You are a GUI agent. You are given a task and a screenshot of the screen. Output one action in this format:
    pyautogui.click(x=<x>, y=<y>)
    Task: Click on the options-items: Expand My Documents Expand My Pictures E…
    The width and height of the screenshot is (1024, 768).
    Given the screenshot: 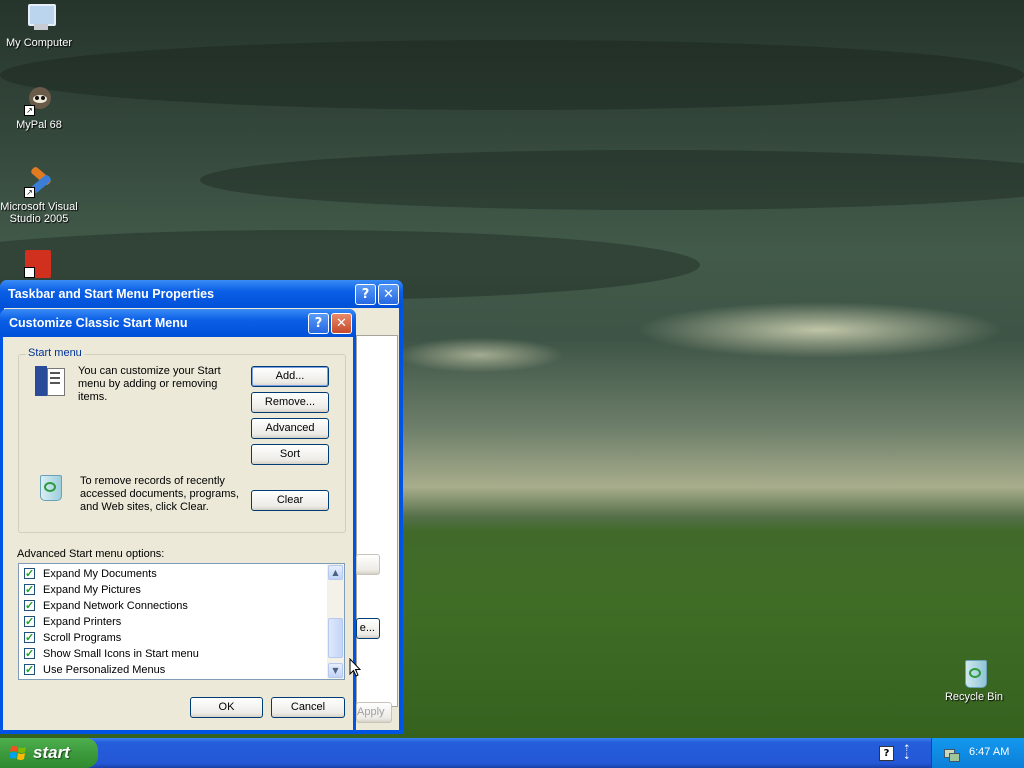 What is the action you would take?
    pyautogui.click(x=173, y=621)
    